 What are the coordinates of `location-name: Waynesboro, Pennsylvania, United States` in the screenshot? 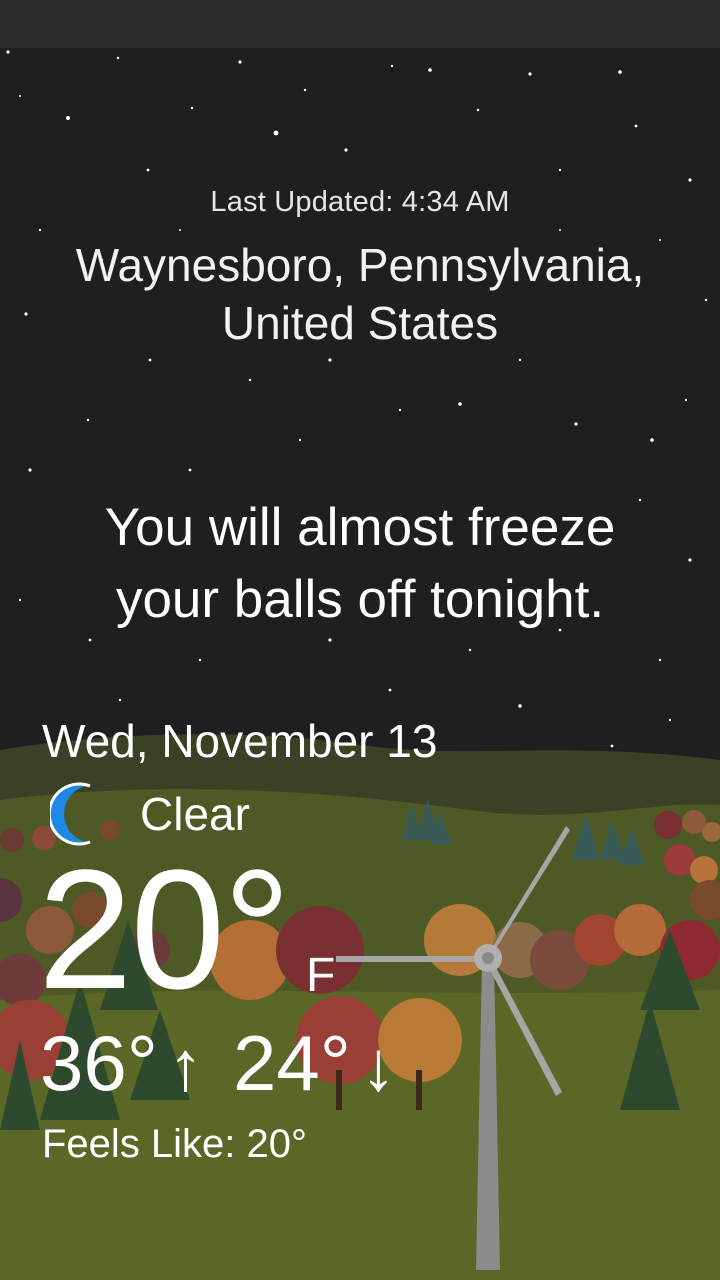 It's located at (360, 294).